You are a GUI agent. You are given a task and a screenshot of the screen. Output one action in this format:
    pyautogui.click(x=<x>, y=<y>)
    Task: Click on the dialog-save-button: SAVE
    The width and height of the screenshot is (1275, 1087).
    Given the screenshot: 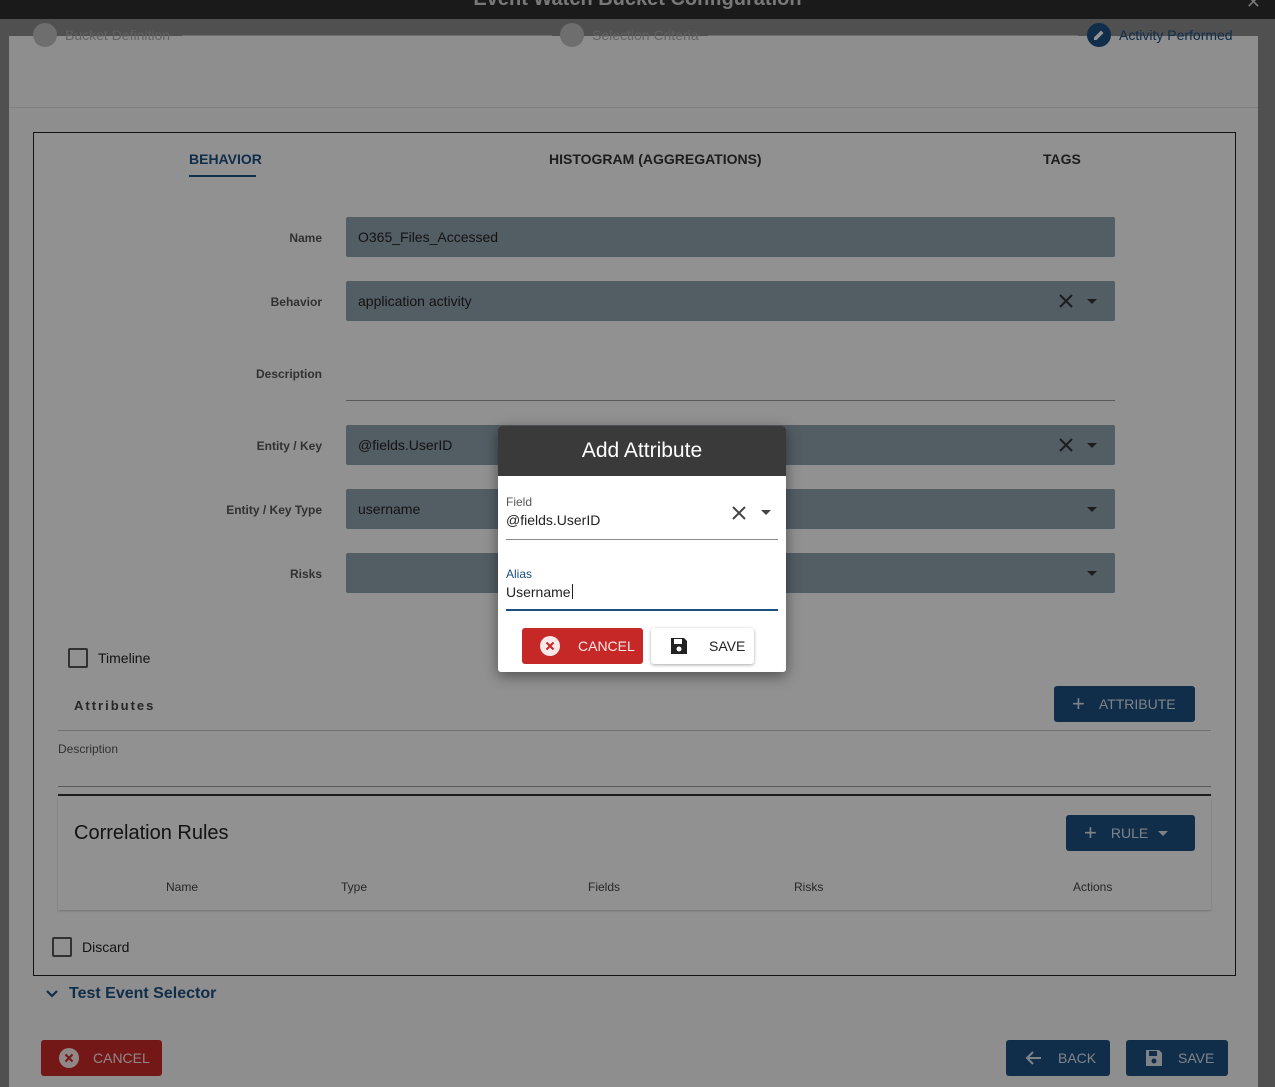 What is the action you would take?
    pyautogui.click(x=702, y=646)
    